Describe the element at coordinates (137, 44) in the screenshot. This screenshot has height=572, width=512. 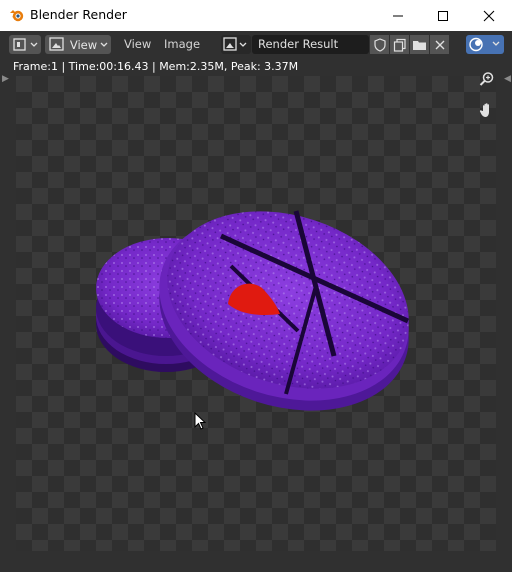
I see `menu-view: View` at that location.